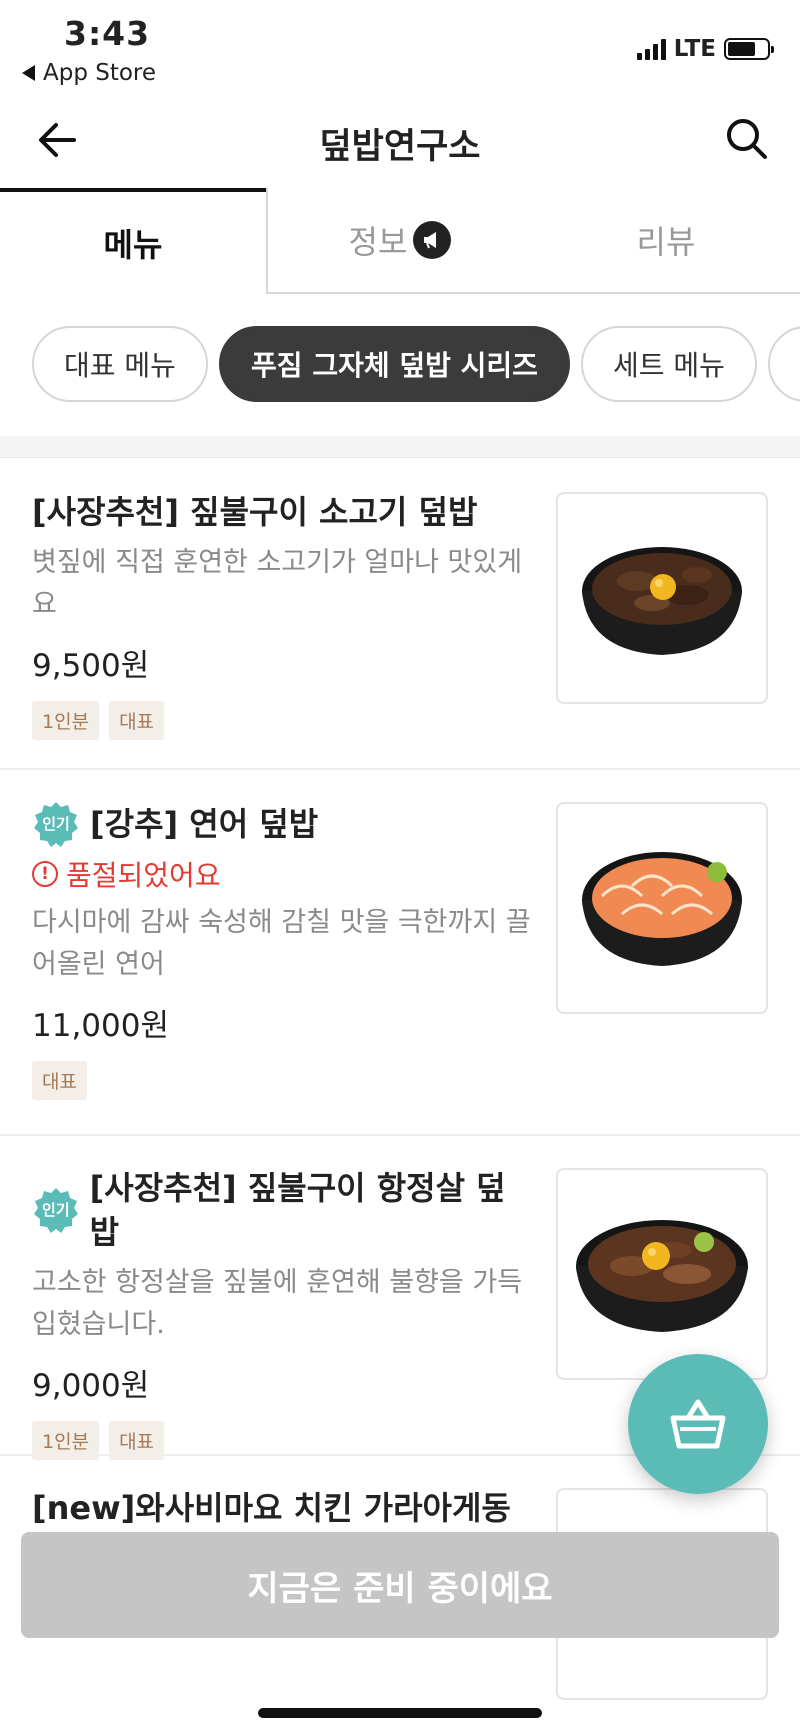 The image size is (800, 1732). Describe the element at coordinates (100, 1026) in the screenshot. I see `menu-item-price: 11,000원` at that location.